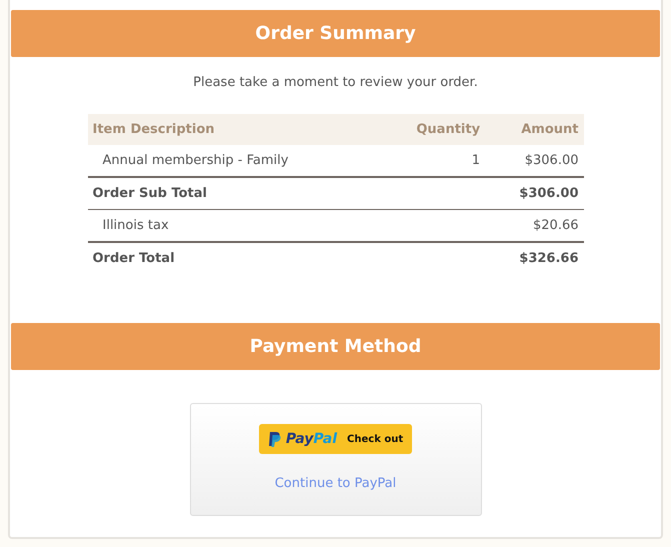 The width and height of the screenshot is (671, 547). What do you see at coordinates (149, 193) in the screenshot?
I see `total-label: Order Sub Total` at bounding box center [149, 193].